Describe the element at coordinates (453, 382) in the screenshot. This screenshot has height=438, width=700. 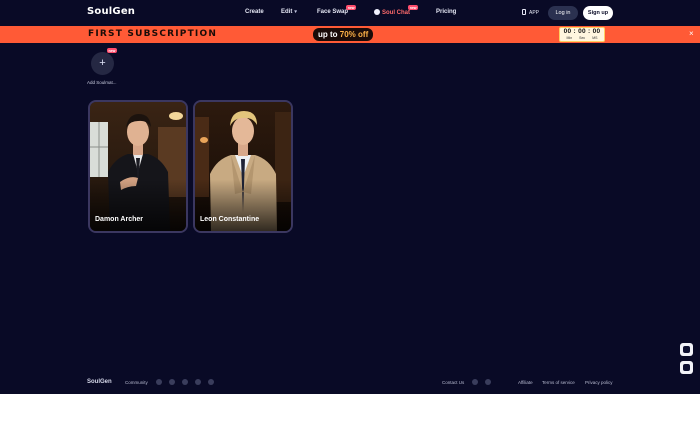
I see `footer-contact-us: Contact Us` at that location.